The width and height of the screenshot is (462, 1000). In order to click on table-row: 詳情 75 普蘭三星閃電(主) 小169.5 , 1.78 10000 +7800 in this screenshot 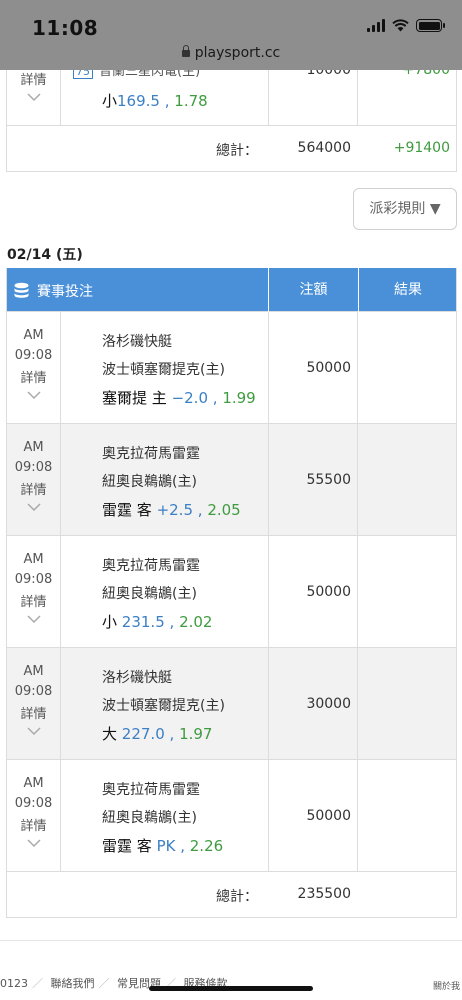, I will do `click(231, 98)`.